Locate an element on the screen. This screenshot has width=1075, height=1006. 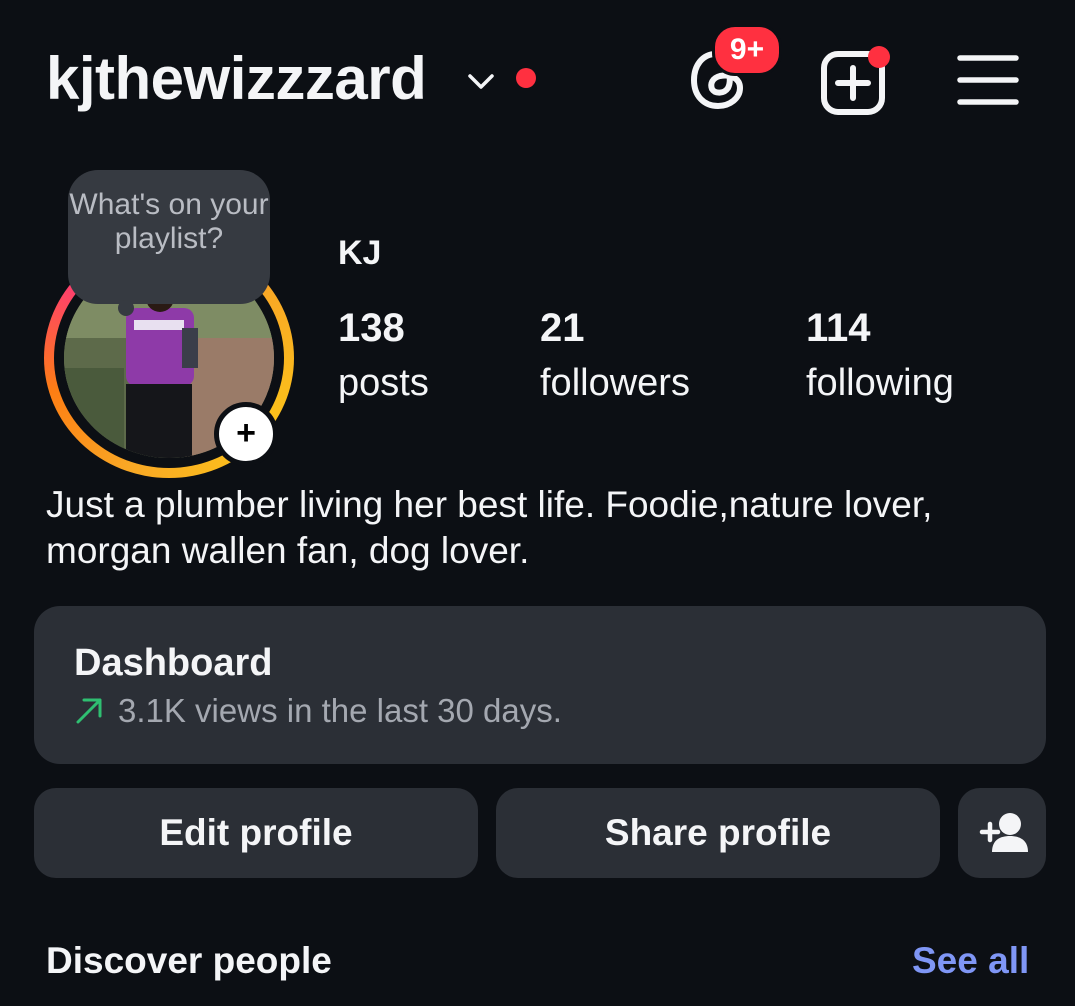
create-notification-dot is located at coordinates (879, 57).